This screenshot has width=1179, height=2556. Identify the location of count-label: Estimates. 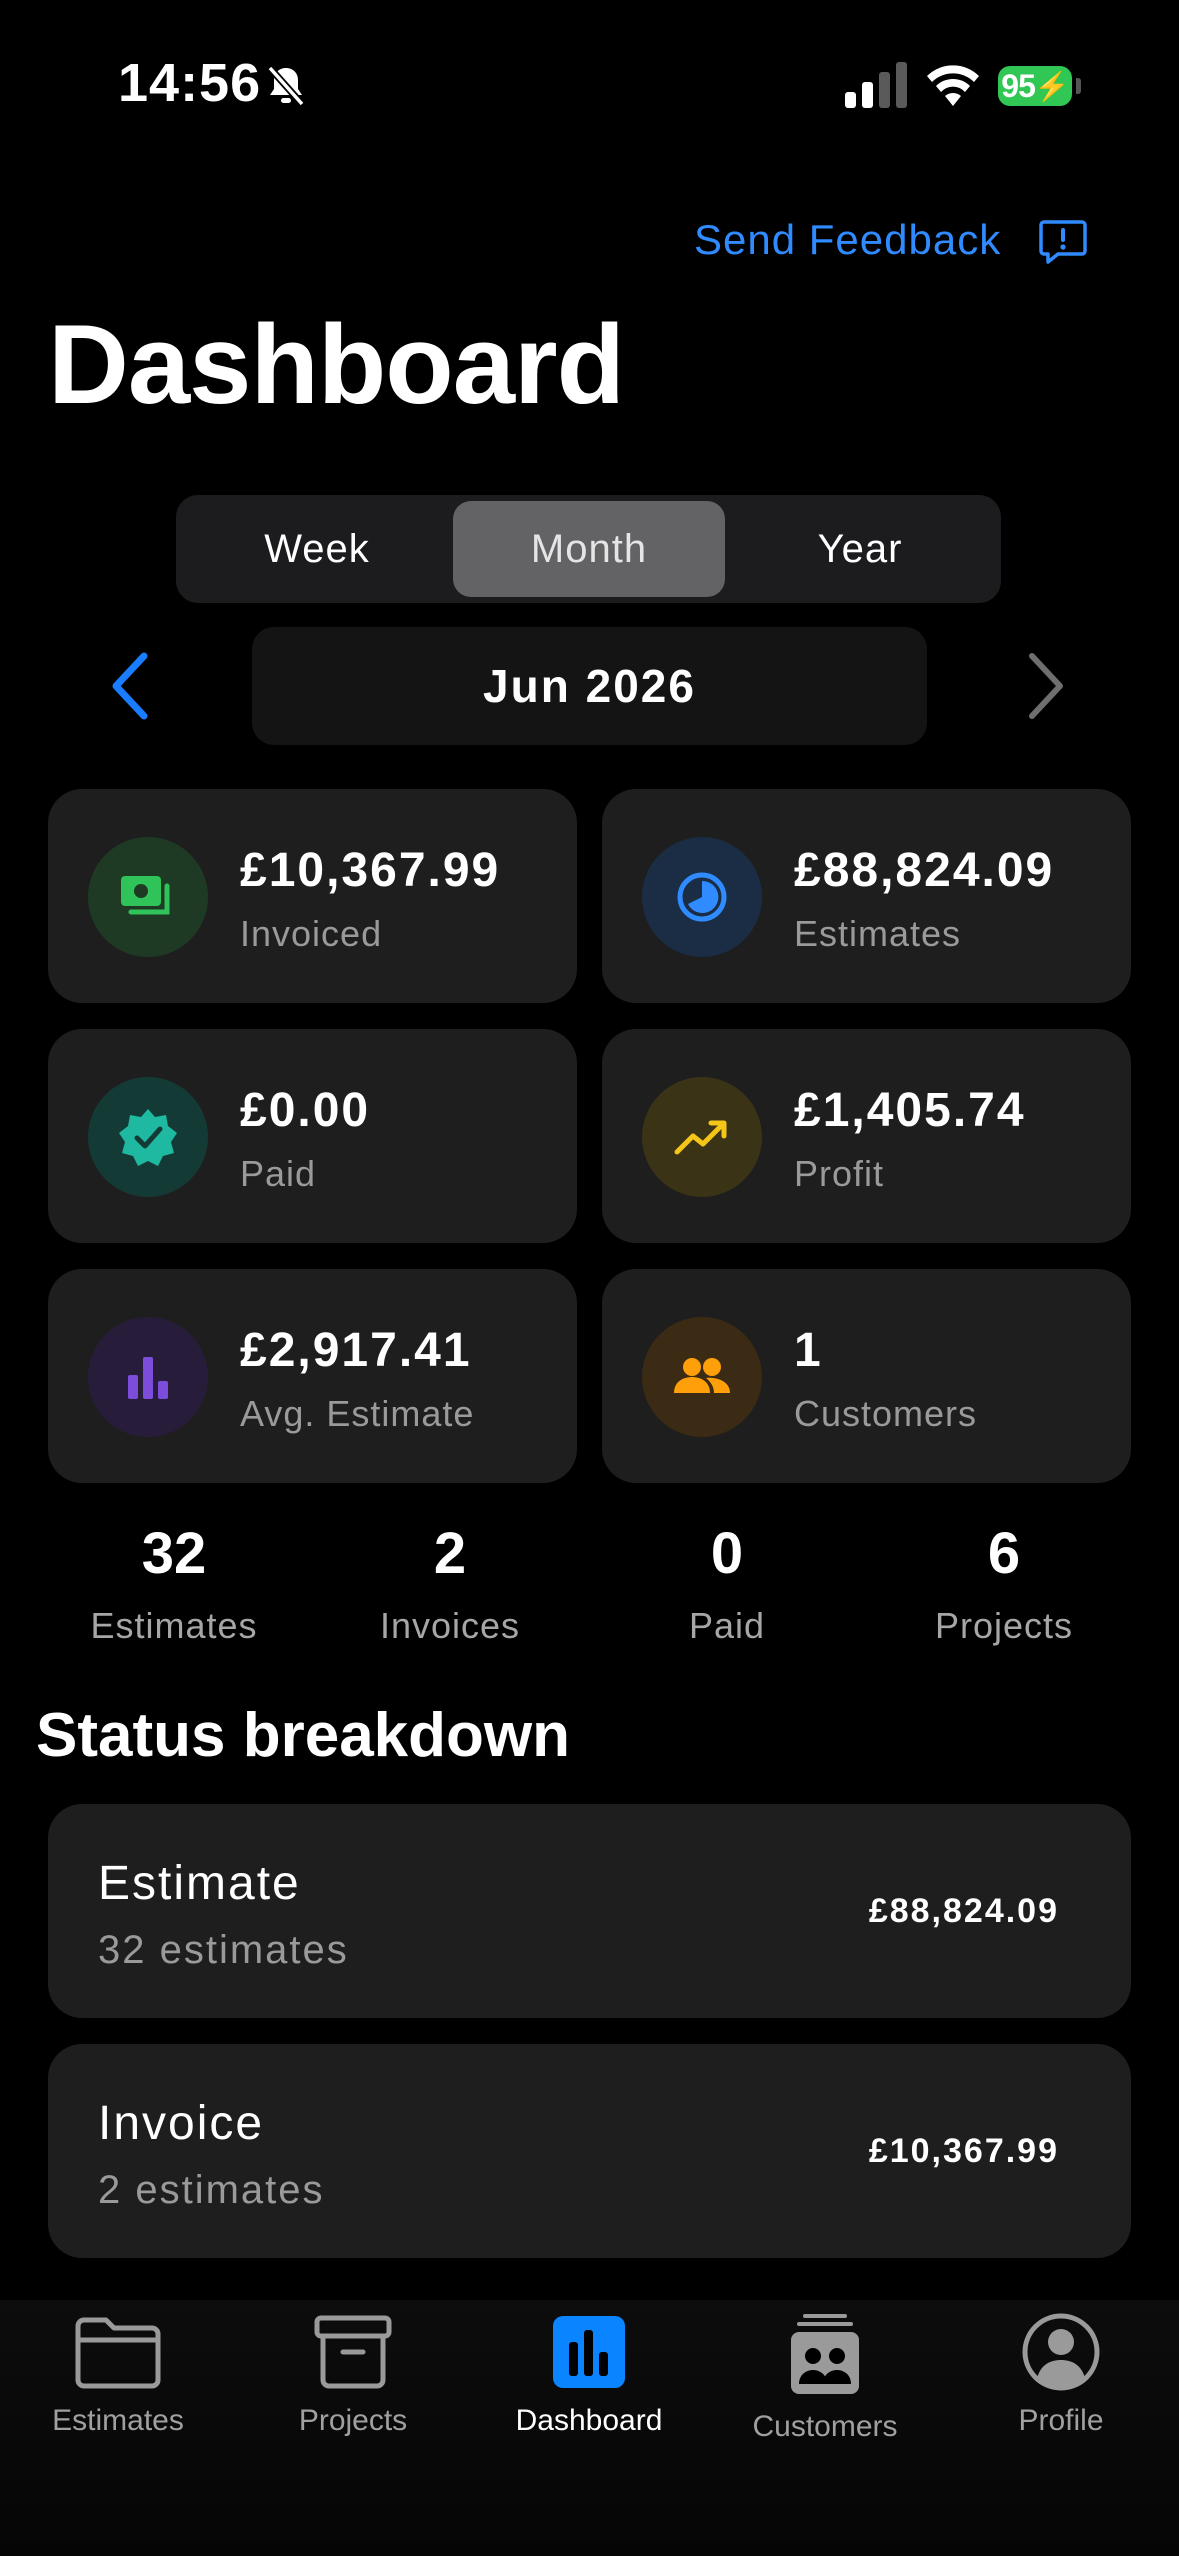
(174, 1625).